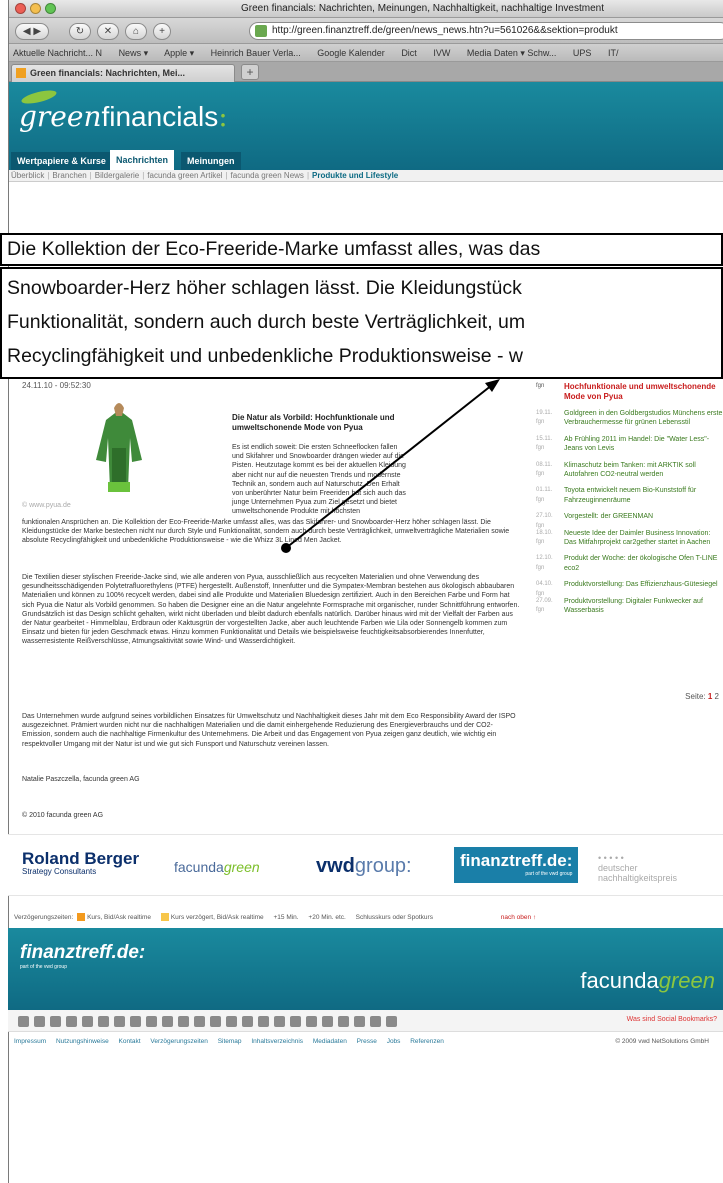 The width and height of the screenshot is (723, 1183). I want to click on bookmark-add-icon: +, so click(162, 31).